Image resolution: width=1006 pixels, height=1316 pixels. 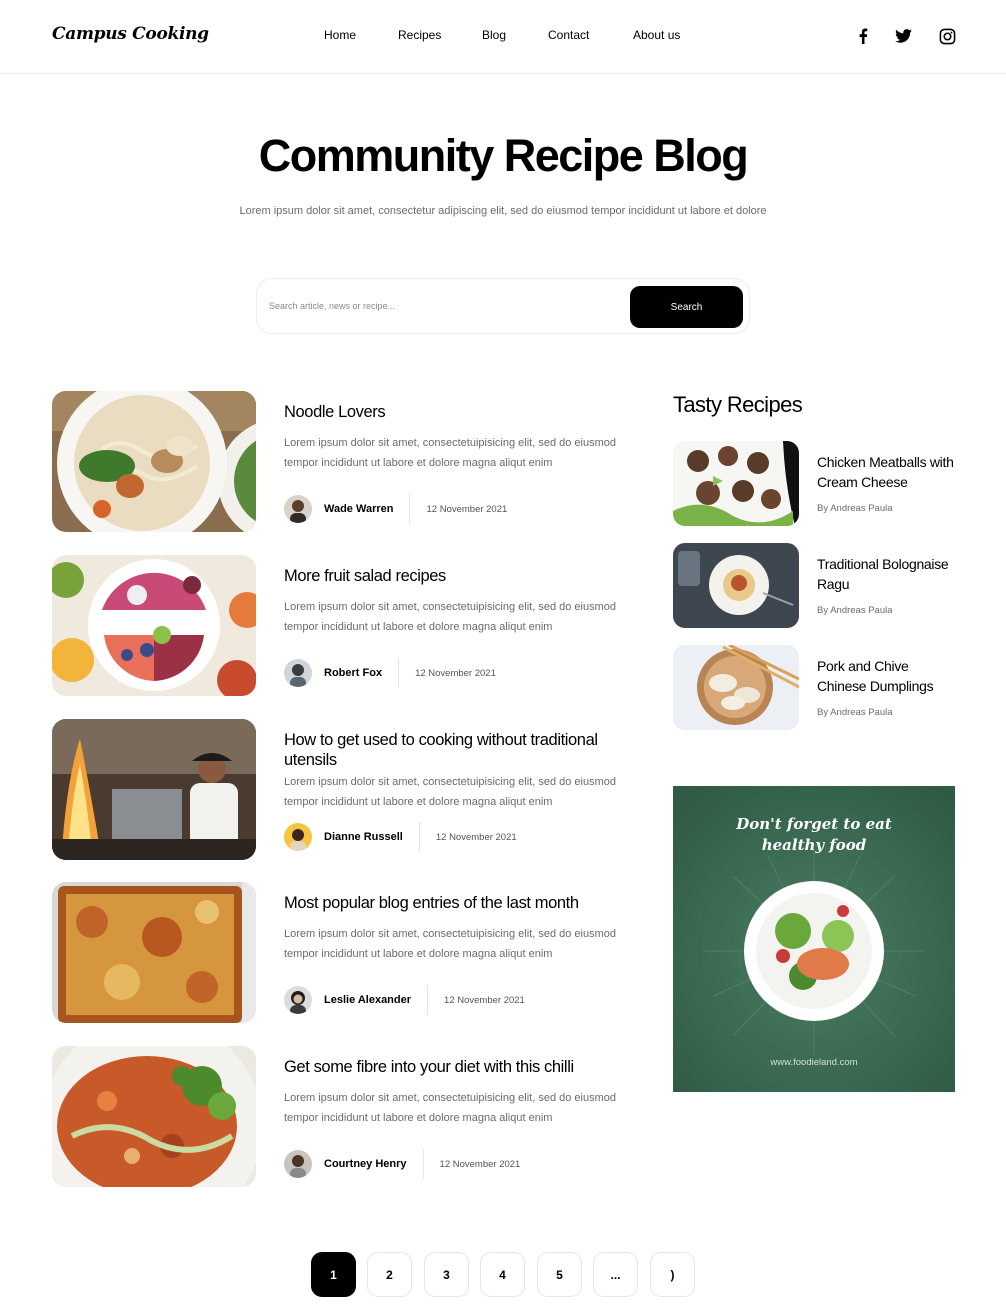 I want to click on article-meta: Wade Warren 12 November 2021, so click(x=395, y=509).